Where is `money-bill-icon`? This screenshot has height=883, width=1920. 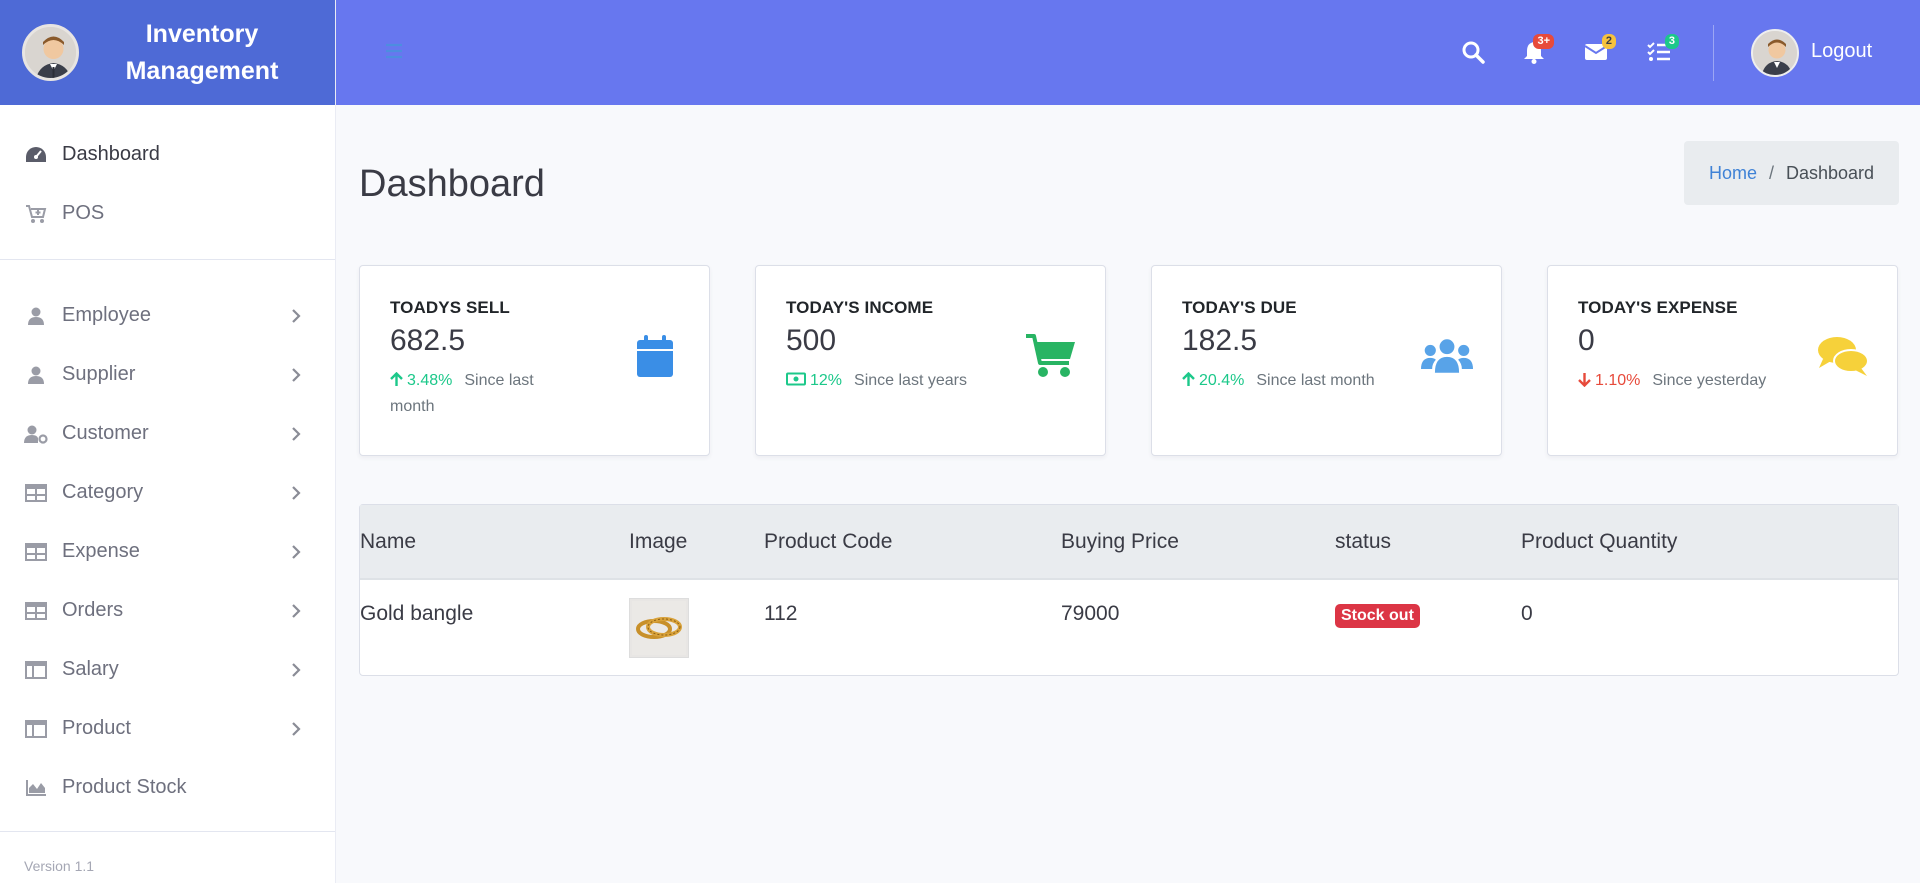 money-bill-icon is located at coordinates (796, 379).